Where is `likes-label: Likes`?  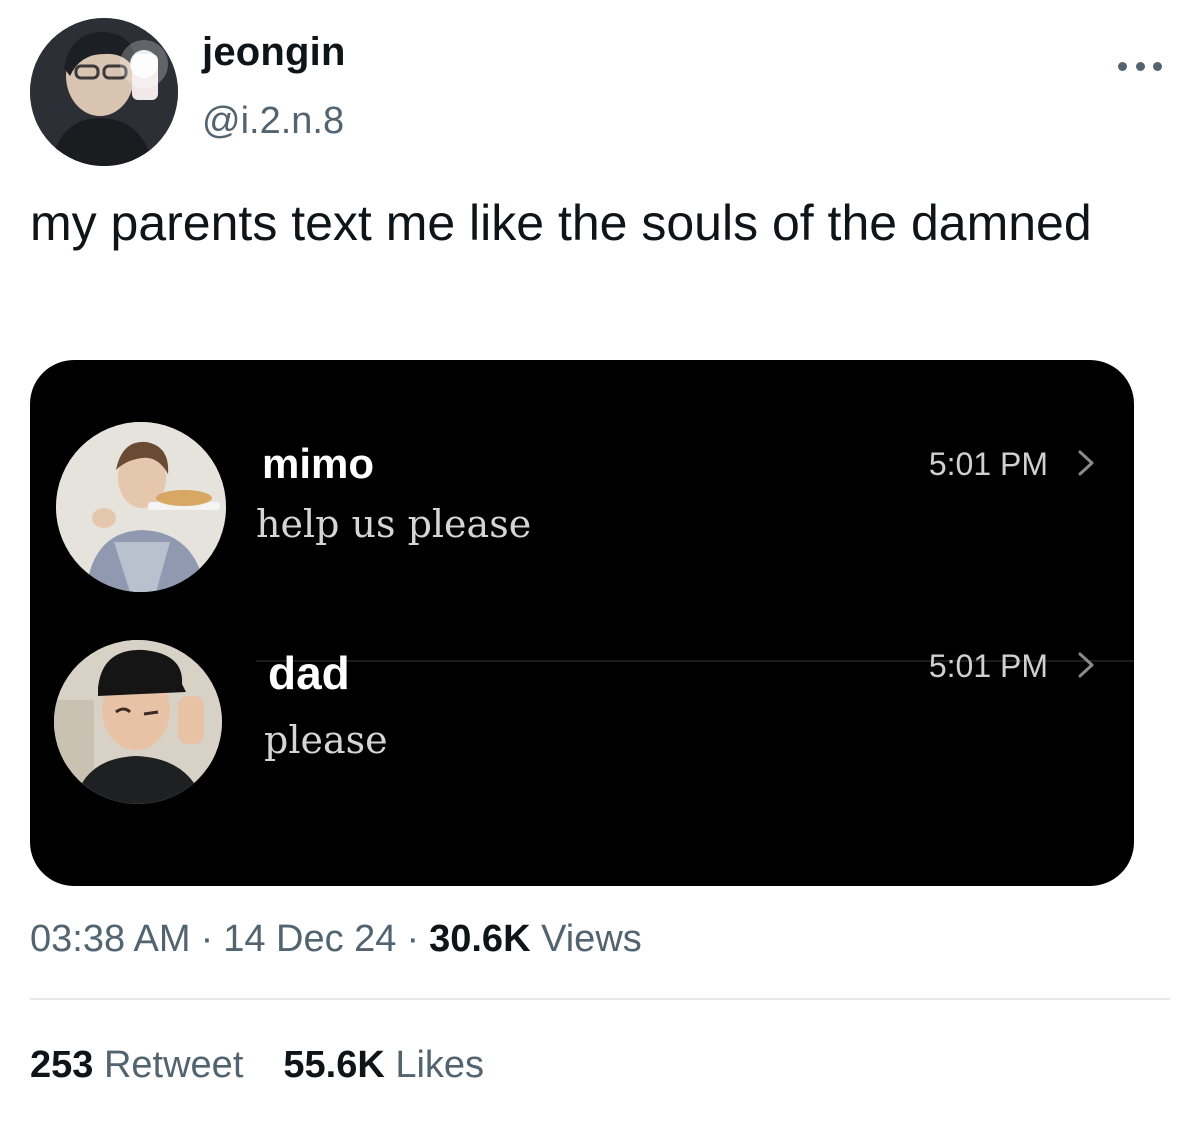
likes-label: Likes is located at coordinates (440, 1065).